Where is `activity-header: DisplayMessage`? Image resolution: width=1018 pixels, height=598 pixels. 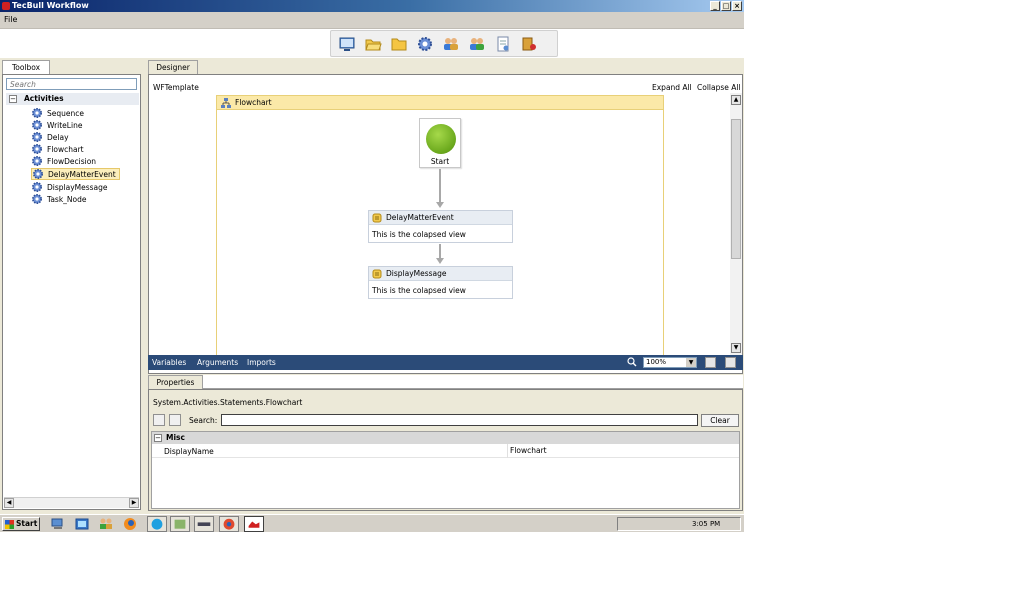
activity-header: DisplayMessage is located at coordinates (440, 274).